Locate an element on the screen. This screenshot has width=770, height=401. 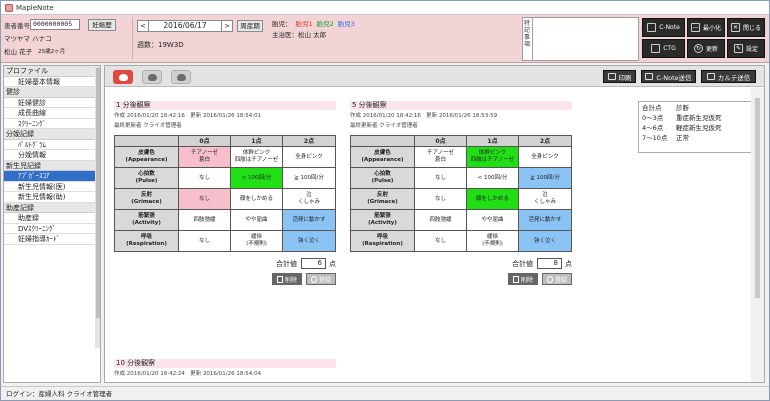
sidebar-item: DVｽｸﾘｰﾆﾝｸﾞ is located at coordinates (52, 229).